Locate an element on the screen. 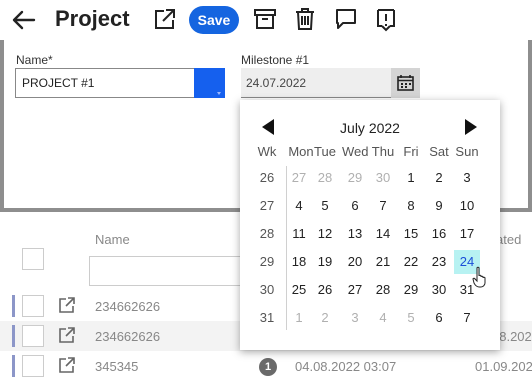  week-number: 28 is located at coordinates (267, 233).